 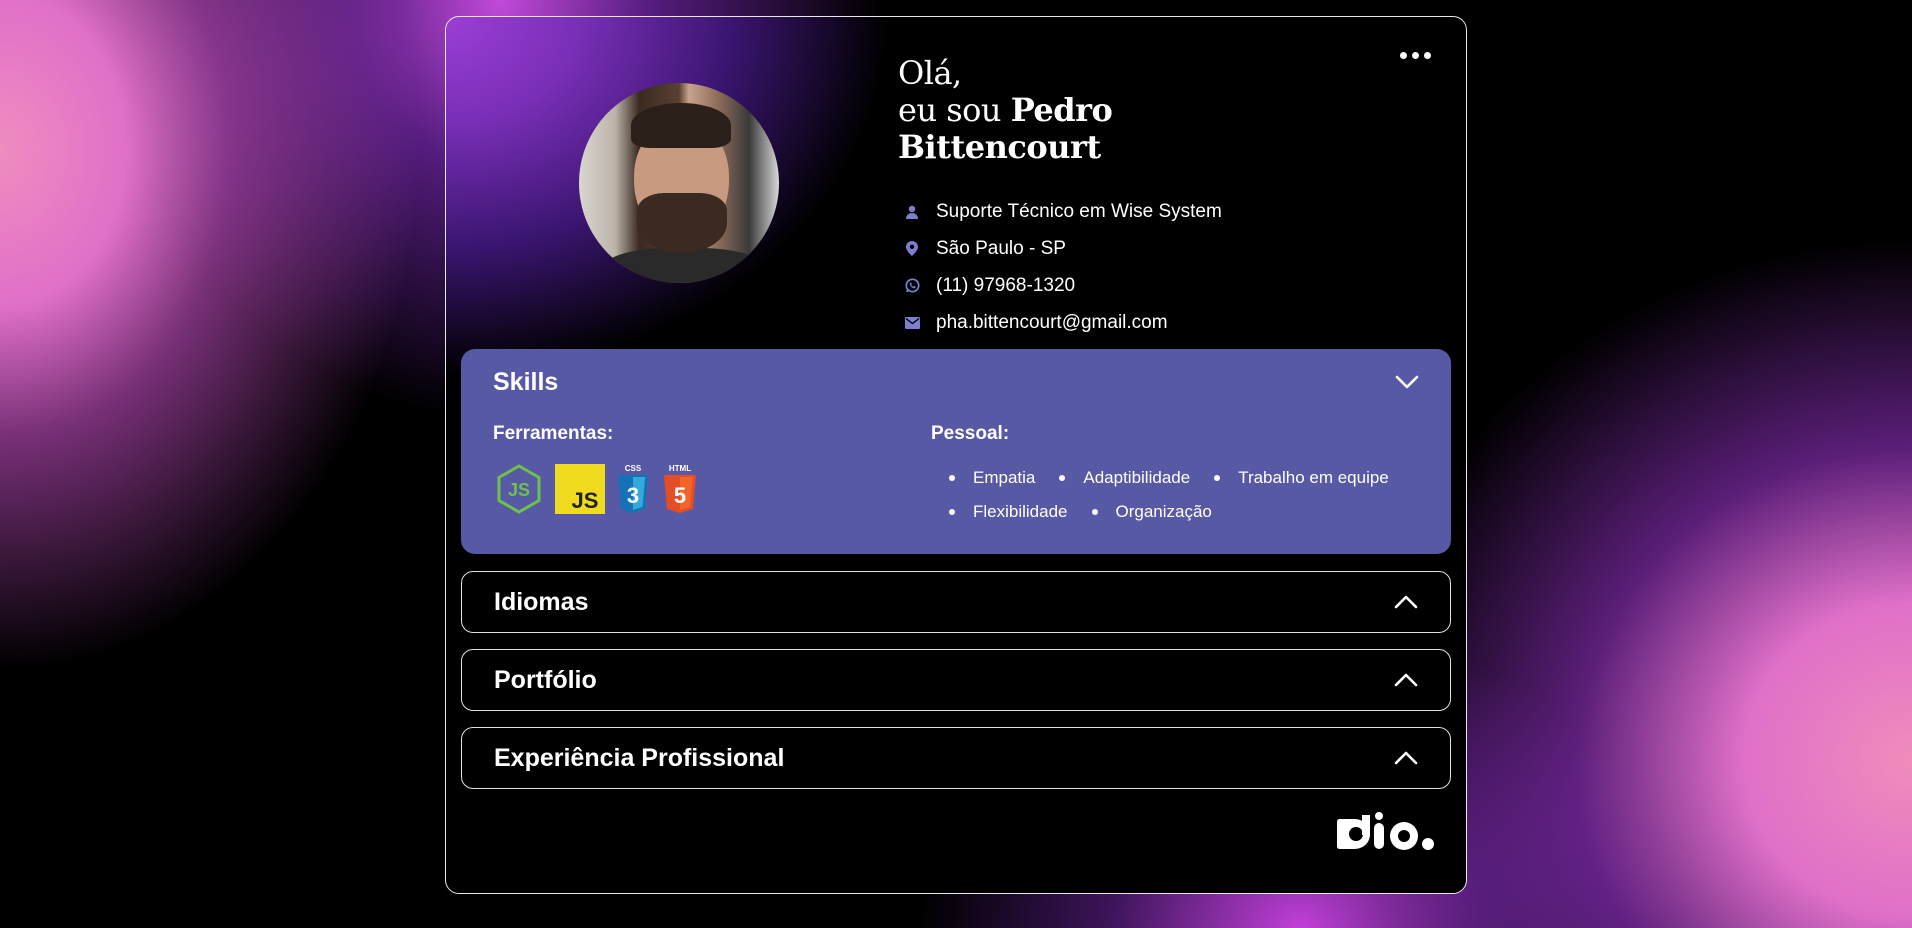 I want to click on location-item: São Paulo - SP, so click(x=1063, y=248).